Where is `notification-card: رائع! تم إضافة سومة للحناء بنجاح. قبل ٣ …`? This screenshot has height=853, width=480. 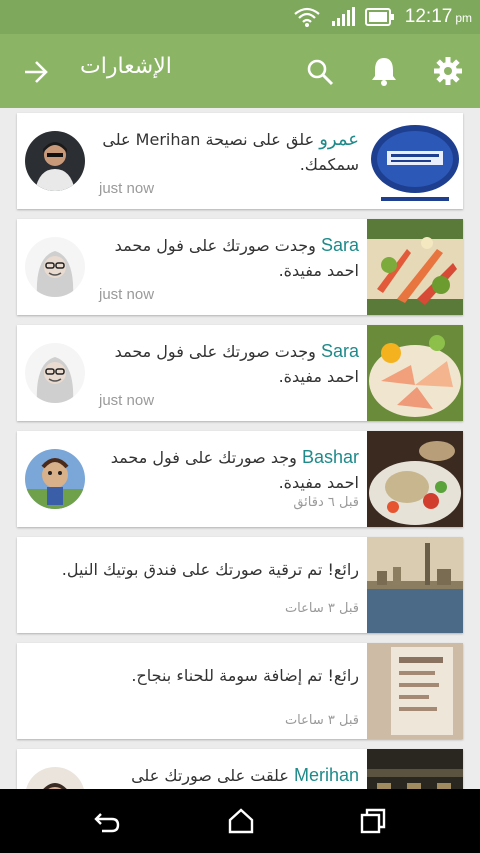
notification-card: رائع! تم إضافة سومة للحناء بنجاح. قبل ٣ … is located at coordinates (240, 691).